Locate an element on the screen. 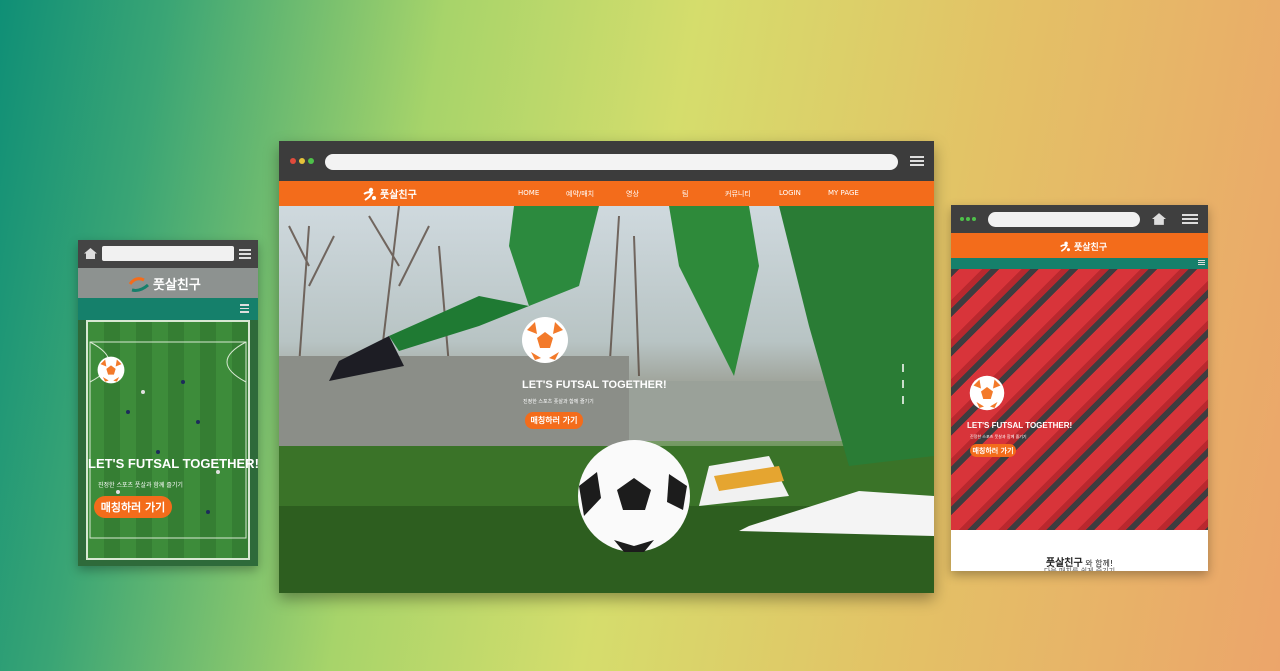 This screenshot has height=671, width=1280. mobile-toolbar is located at coordinates (168, 254).